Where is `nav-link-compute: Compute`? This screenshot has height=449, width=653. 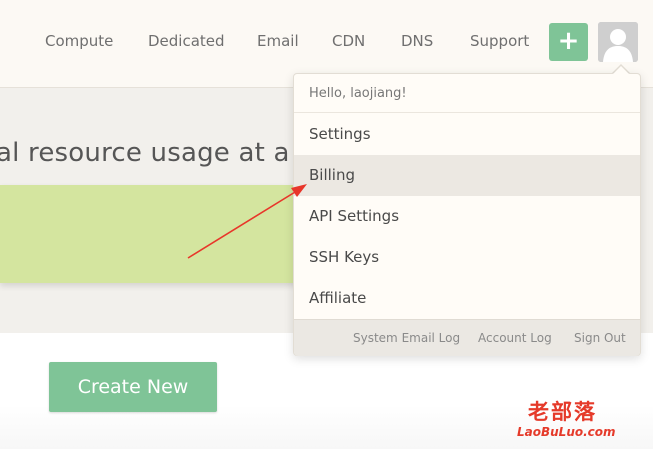
nav-link-compute: Compute is located at coordinates (79, 41).